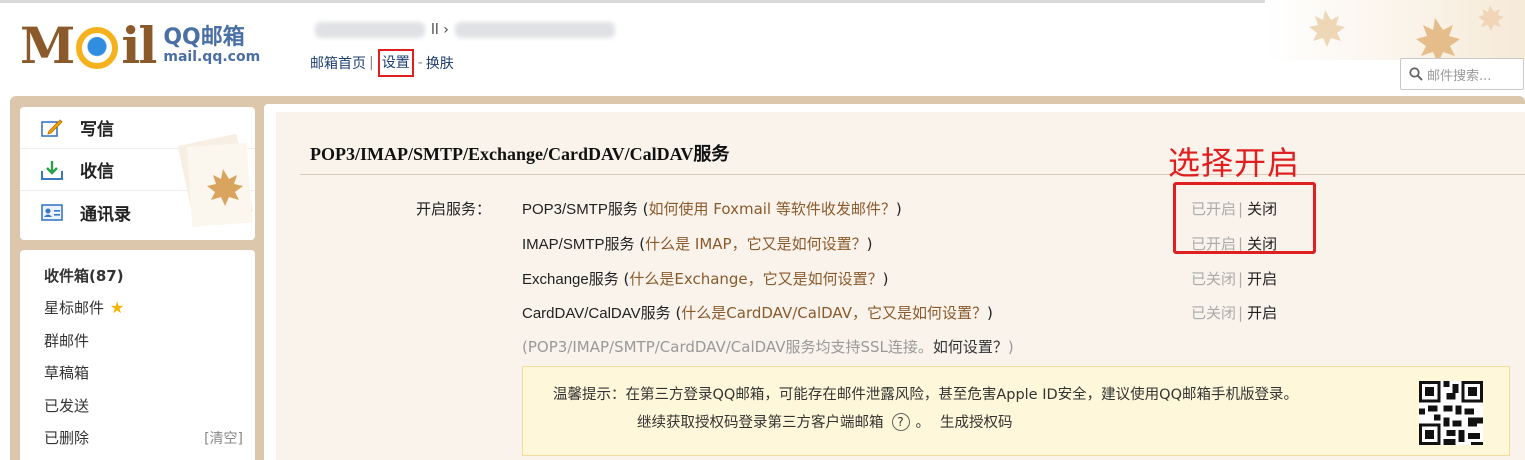  Describe the element at coordinates (976, 421) in the screenshot. I see `generate-auth-code-link: 生成授权码` at that location.